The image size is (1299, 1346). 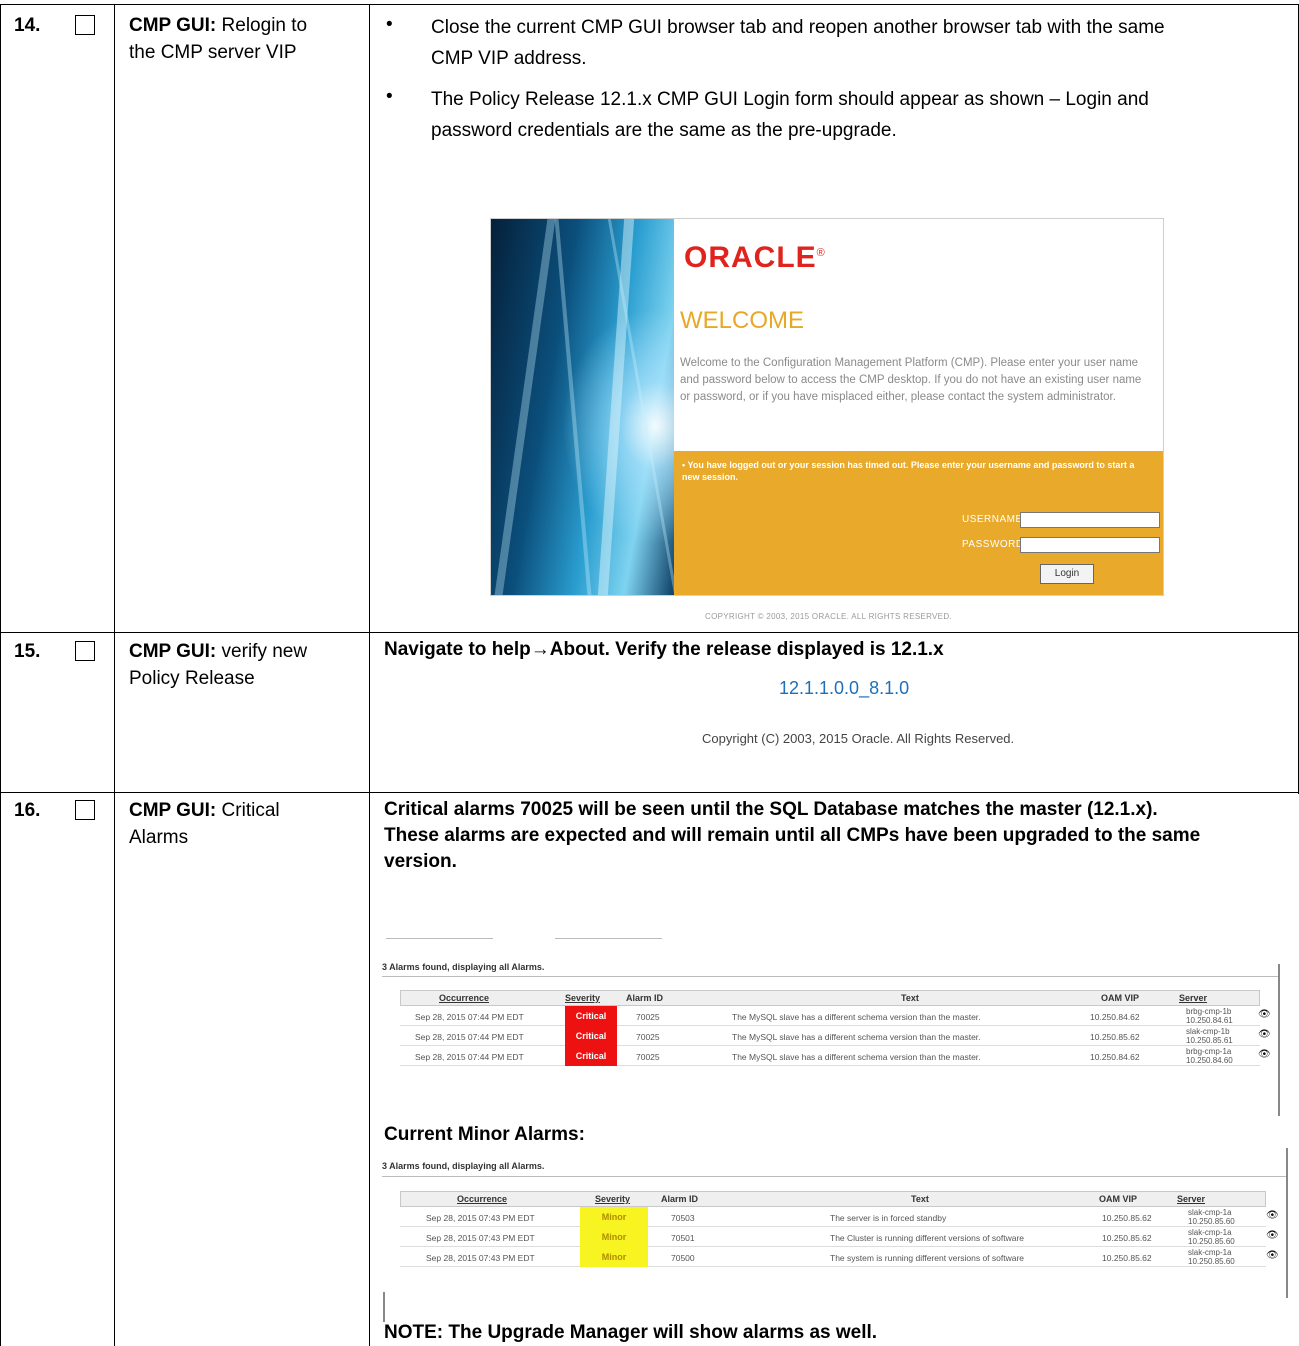 What do you see at coordinates (463, 1166) in the screenshot?
I see `minor-alarms-count: 3 Alarms found, displaying all Alarms.` at bounding box center [463, 1166].